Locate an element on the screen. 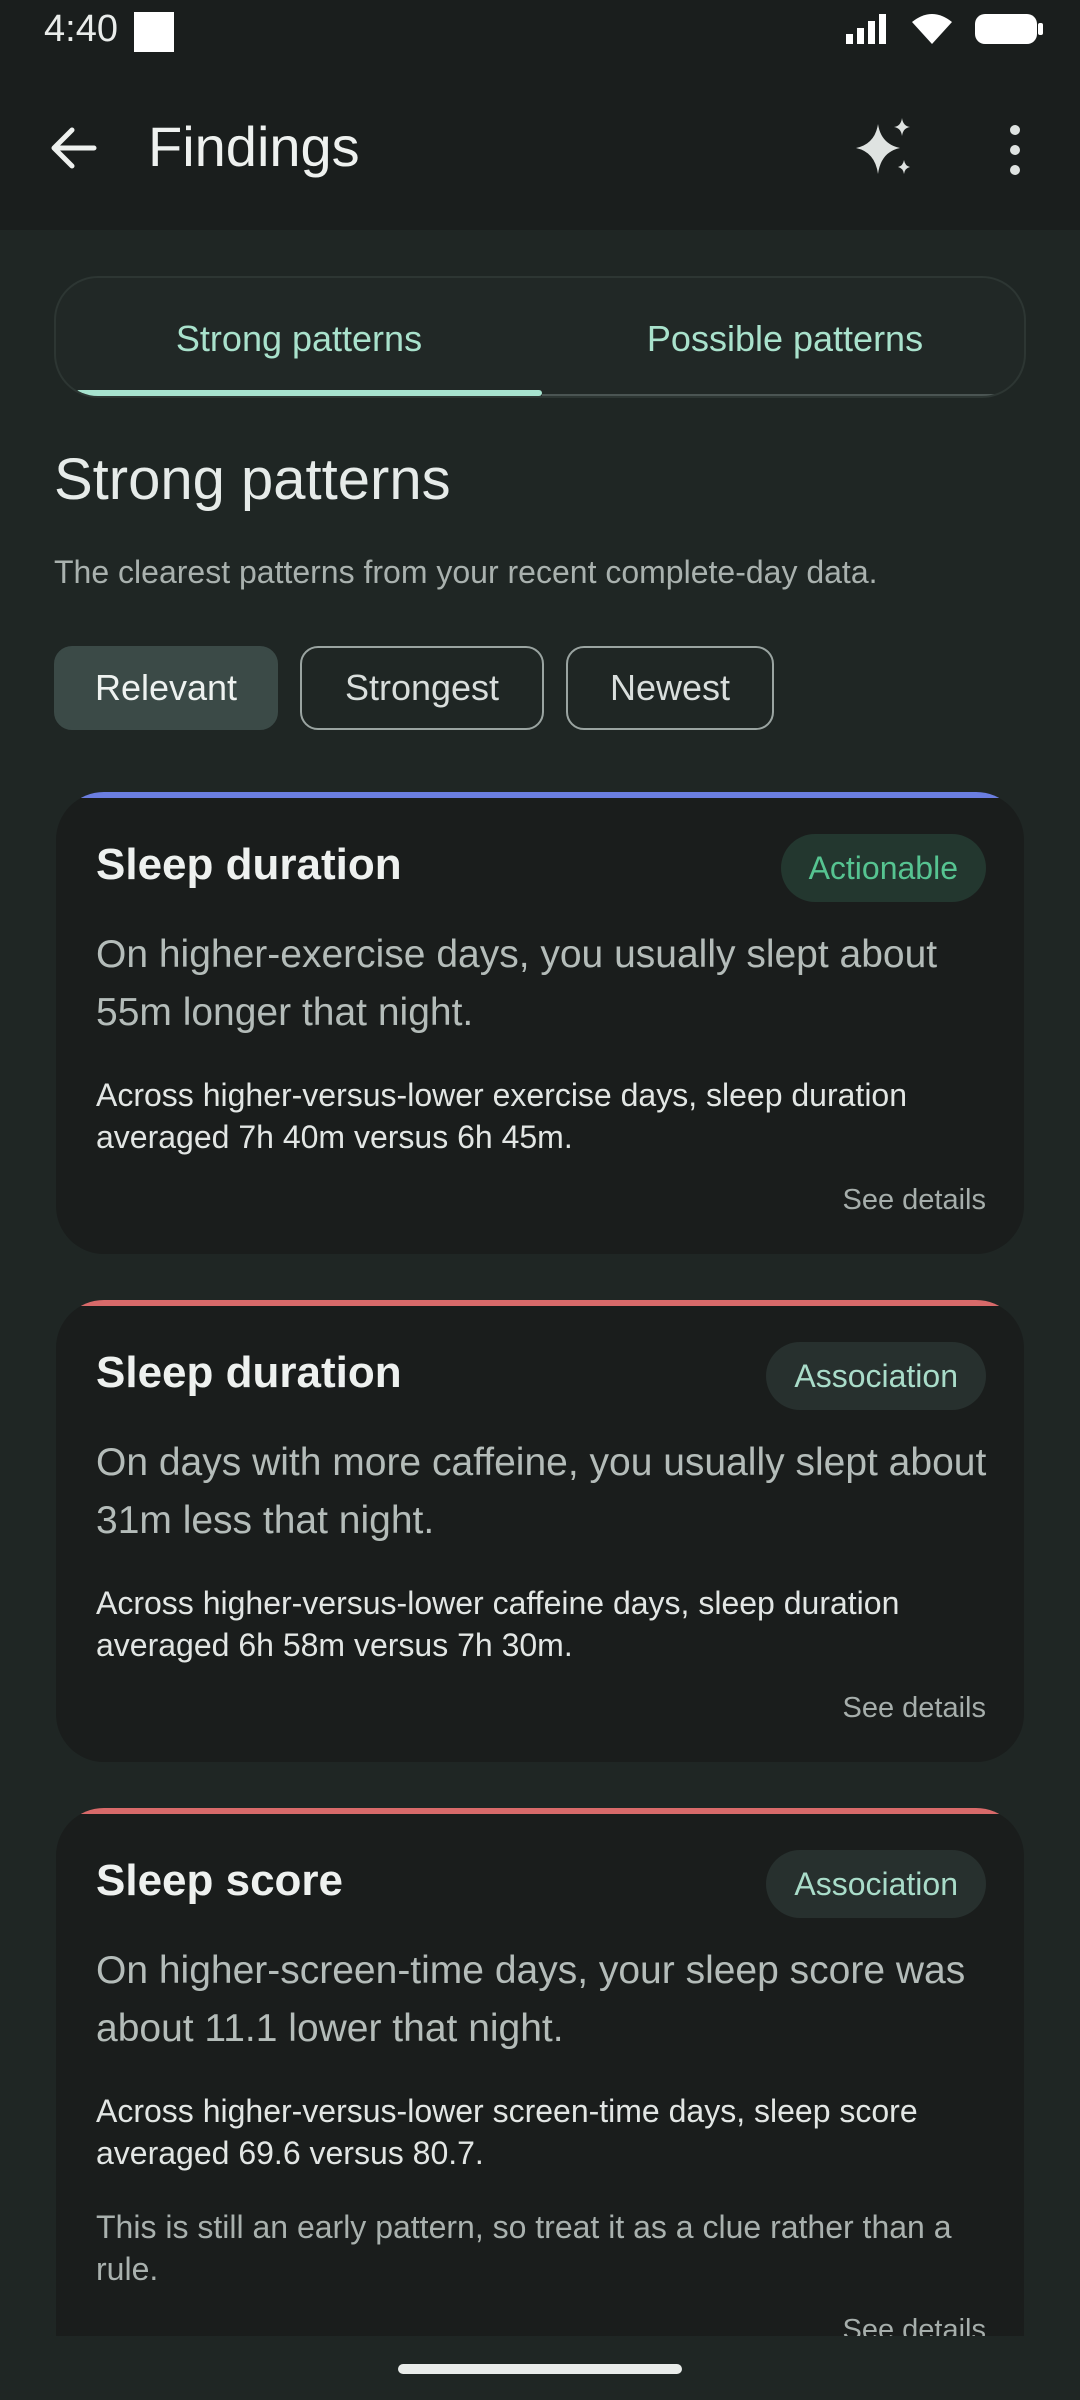  signal-icon is located at coordinates (866, 29).